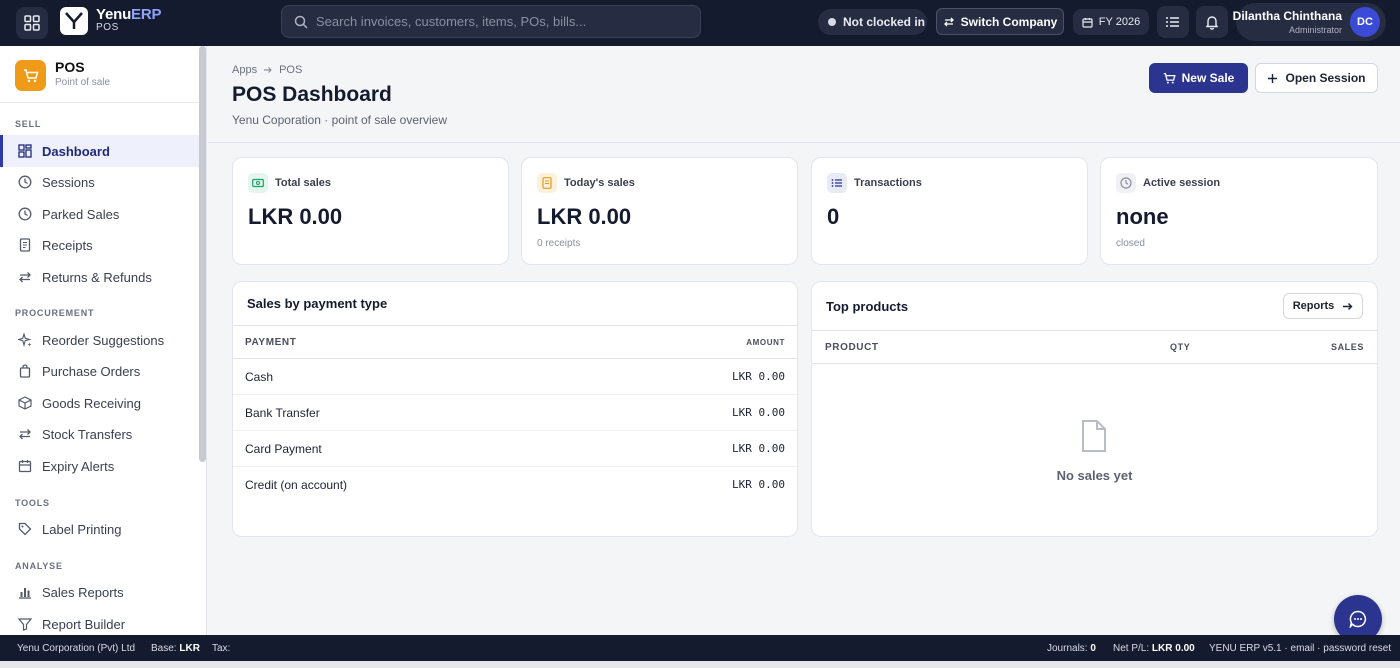 The height and width of the screenshot is (668, 1400). Describe the element at coordinates (99, 277) in the screenshot. I see `sidebar-item-returns-refunds: Returns & Refunds` at that location.